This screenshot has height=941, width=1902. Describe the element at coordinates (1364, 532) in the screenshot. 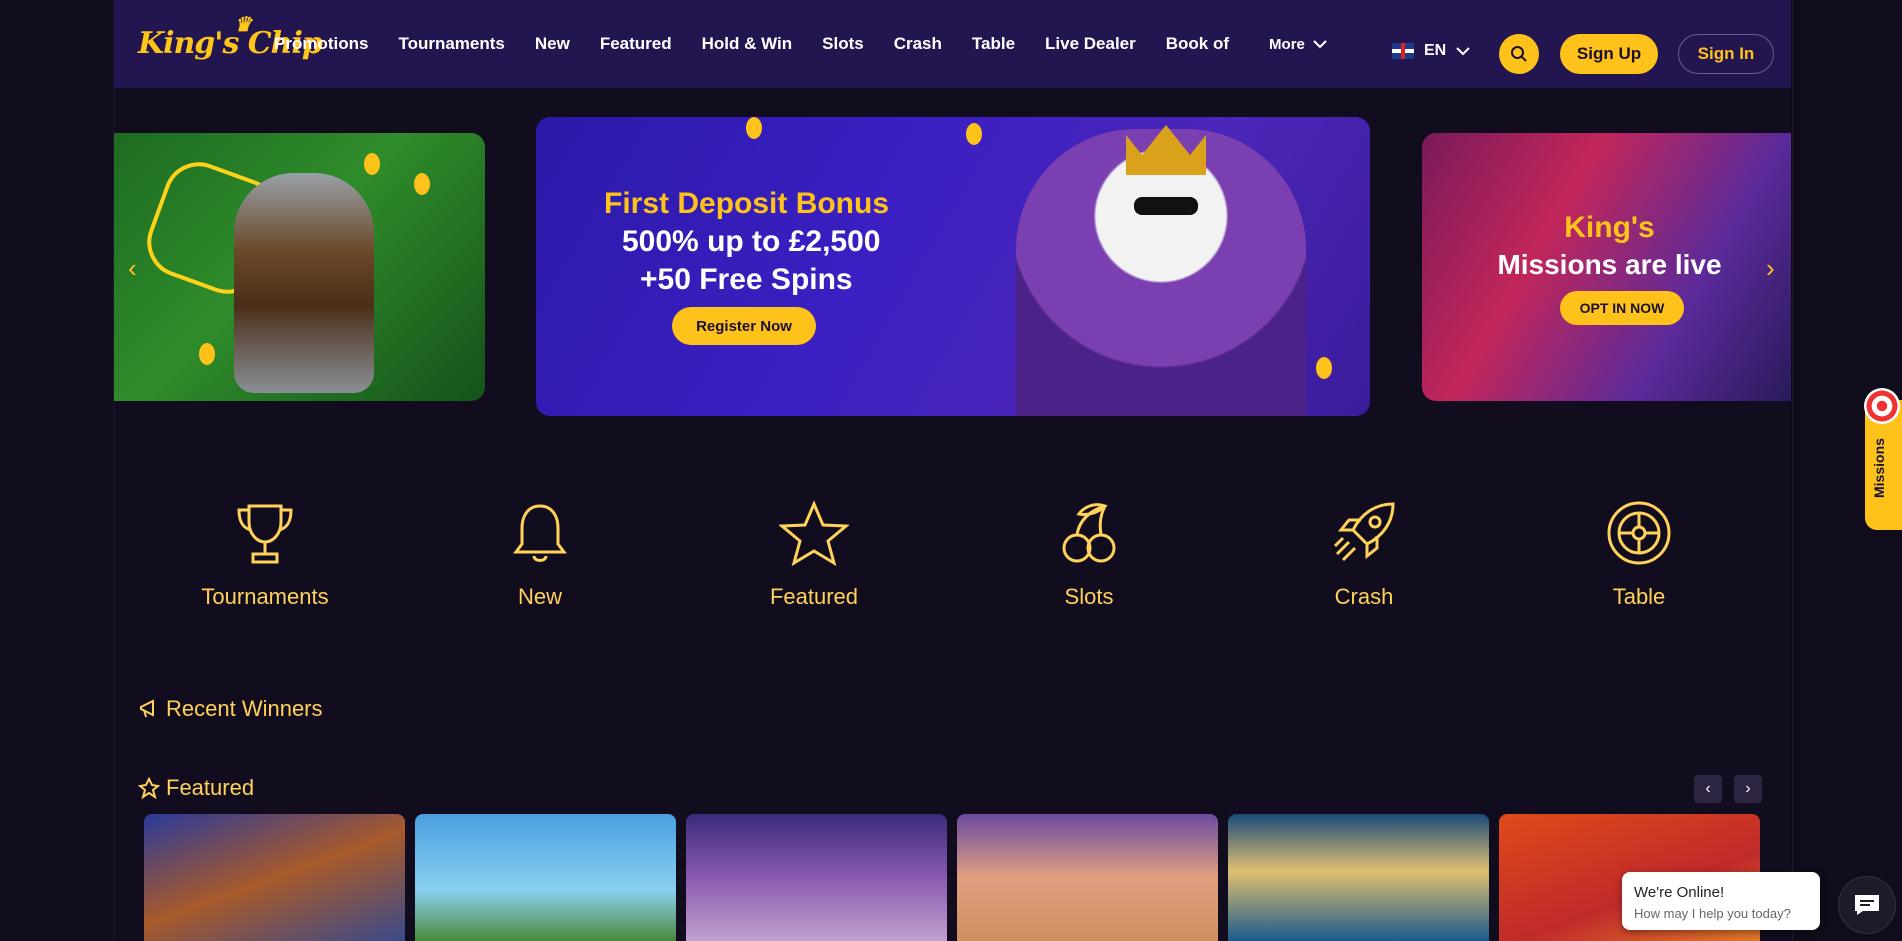

I see `rocket-icon` at that location.